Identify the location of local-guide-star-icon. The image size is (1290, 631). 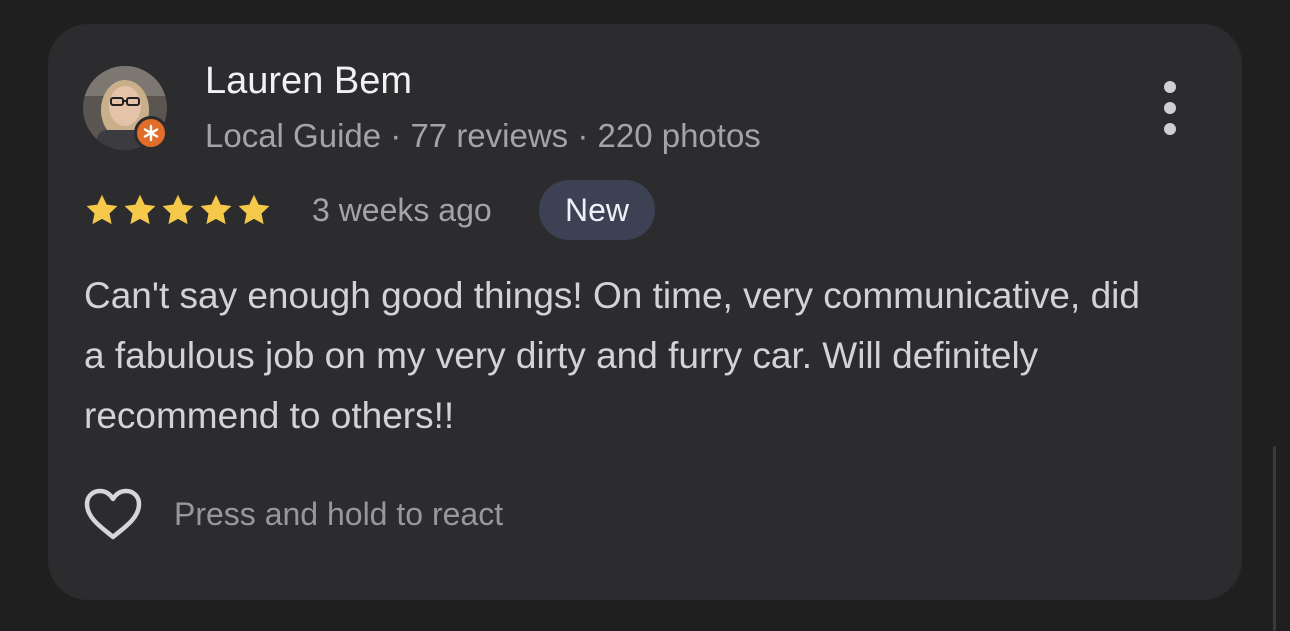
(151, 133).